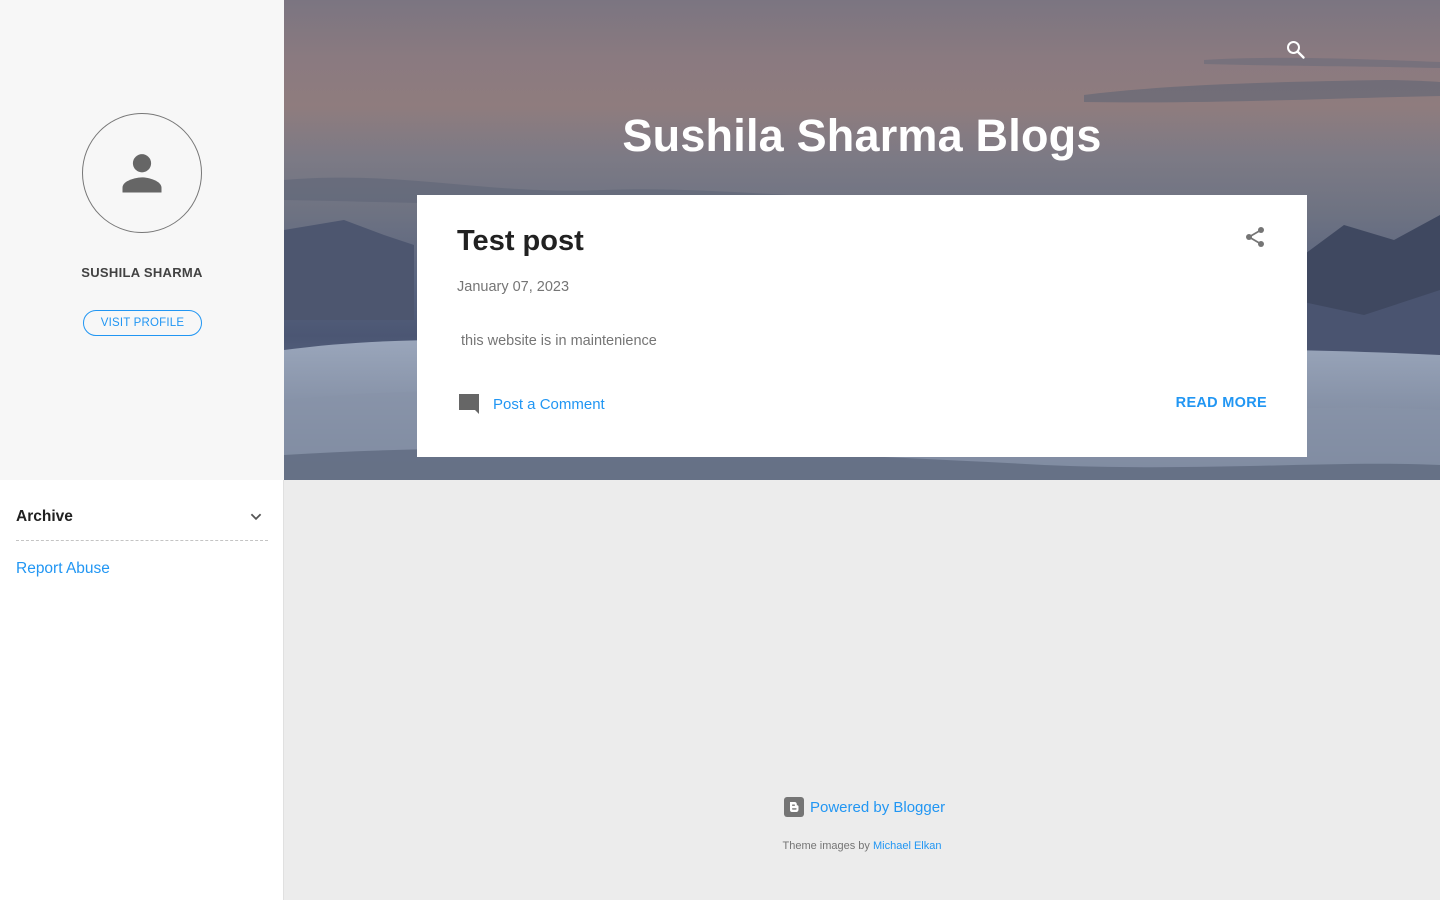  I want to click on powered-by-blogger-link: Powered by Blogger, so click(864, 807).